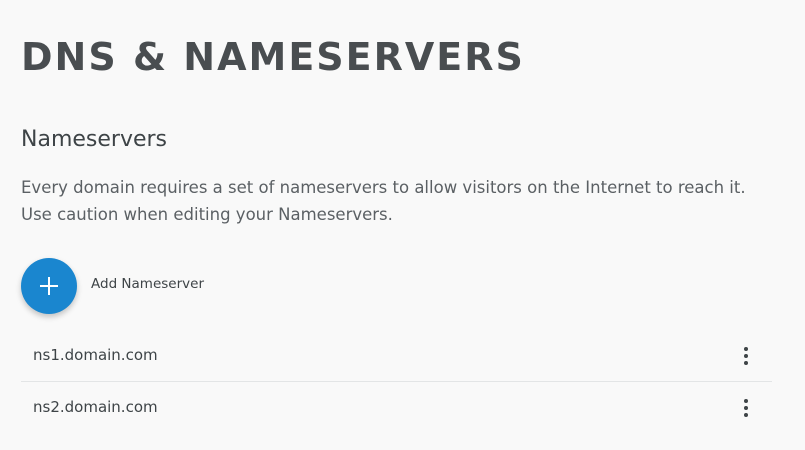 The width and height of the screenshot is (805, 450). Describe the element at coordinates (94, 139) in the screenshot. I see `section-title: Nameservers` at that location.